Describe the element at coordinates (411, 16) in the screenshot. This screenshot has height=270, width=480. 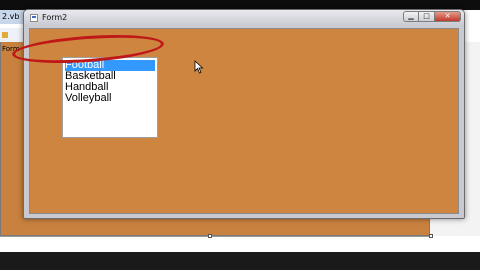
I see `minimize-button: ▁` at that location.